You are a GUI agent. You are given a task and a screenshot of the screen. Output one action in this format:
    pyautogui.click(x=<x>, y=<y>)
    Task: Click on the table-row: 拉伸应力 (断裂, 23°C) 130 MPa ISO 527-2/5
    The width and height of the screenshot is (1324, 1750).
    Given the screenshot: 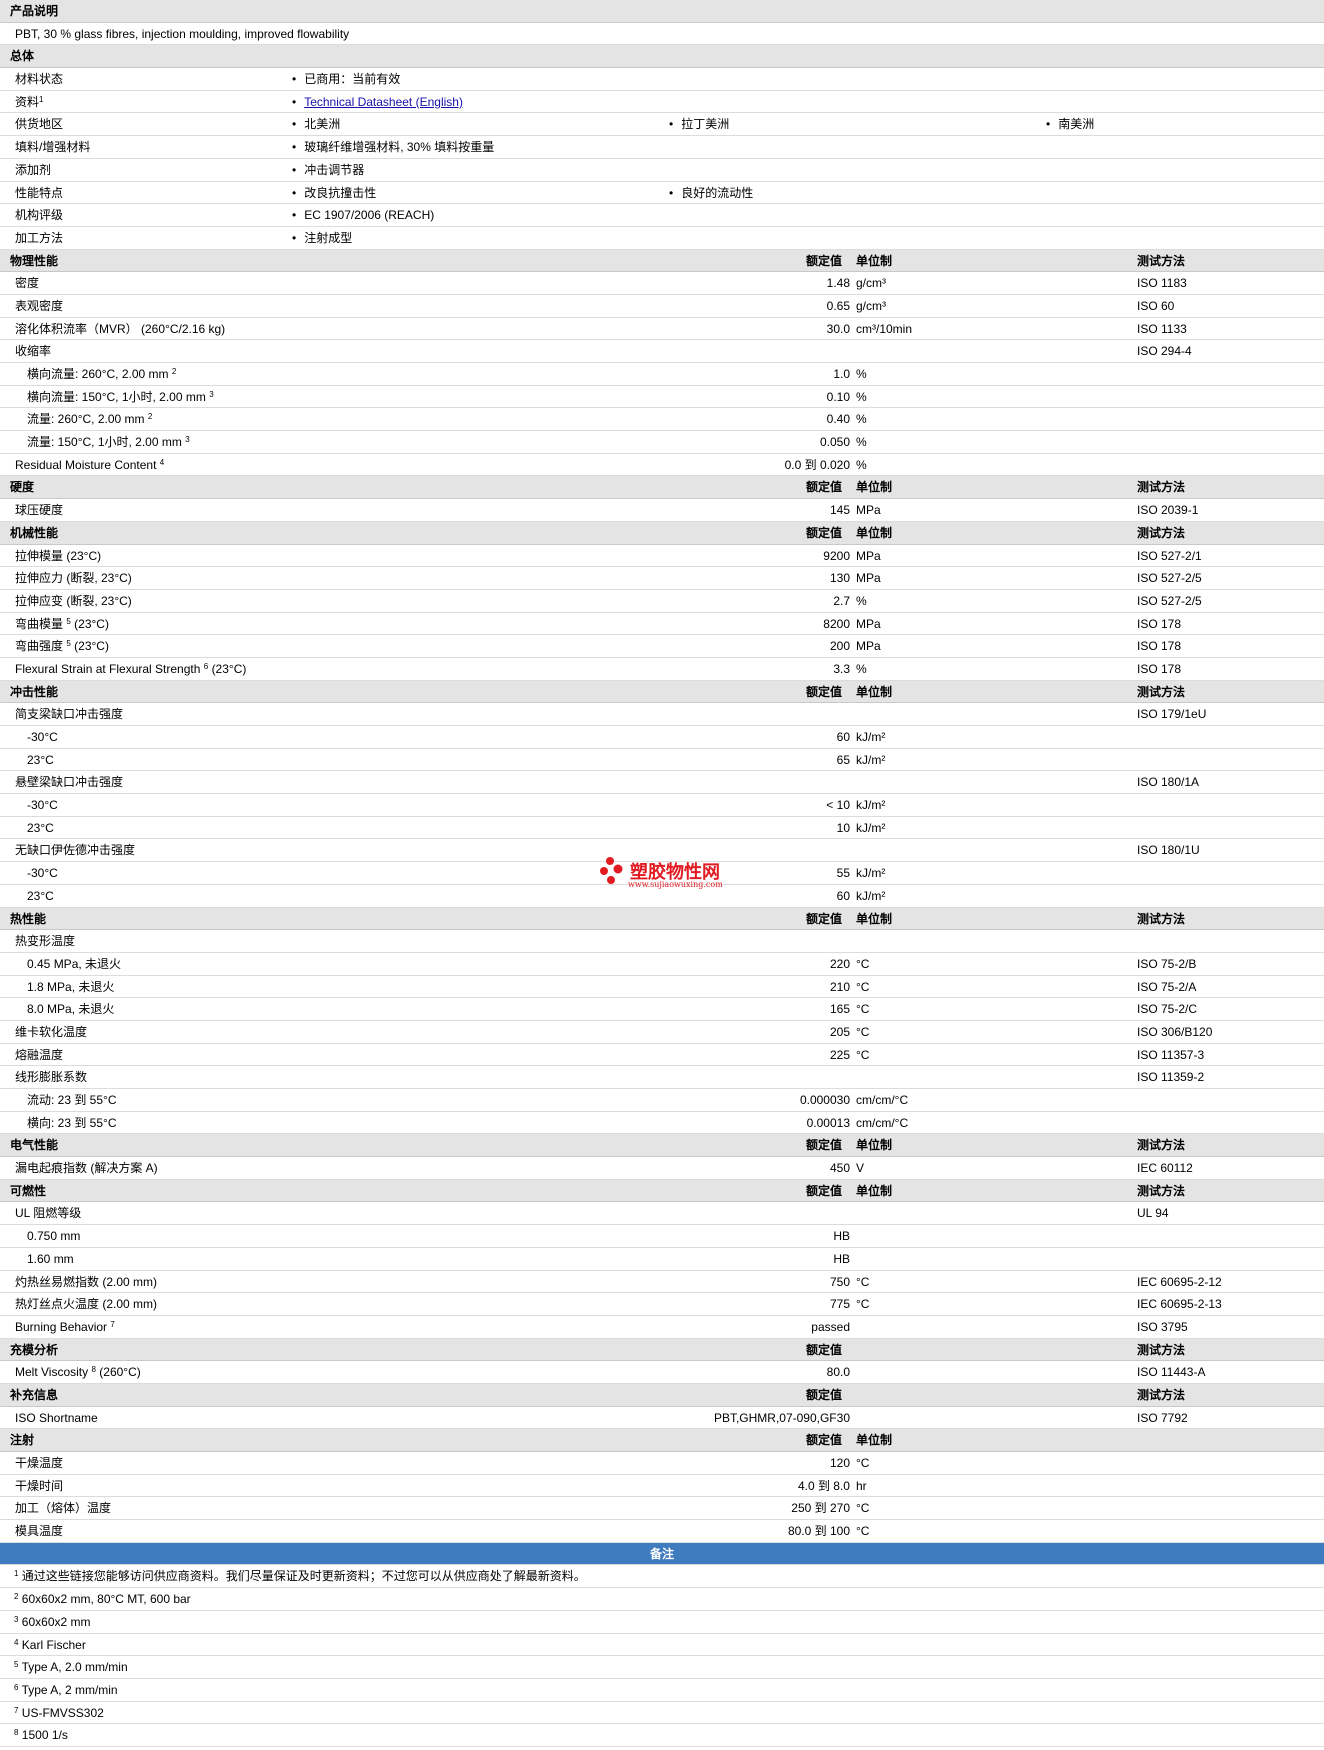 What is the action you would take?
    pyautogui.click(x=662, y=578)
    